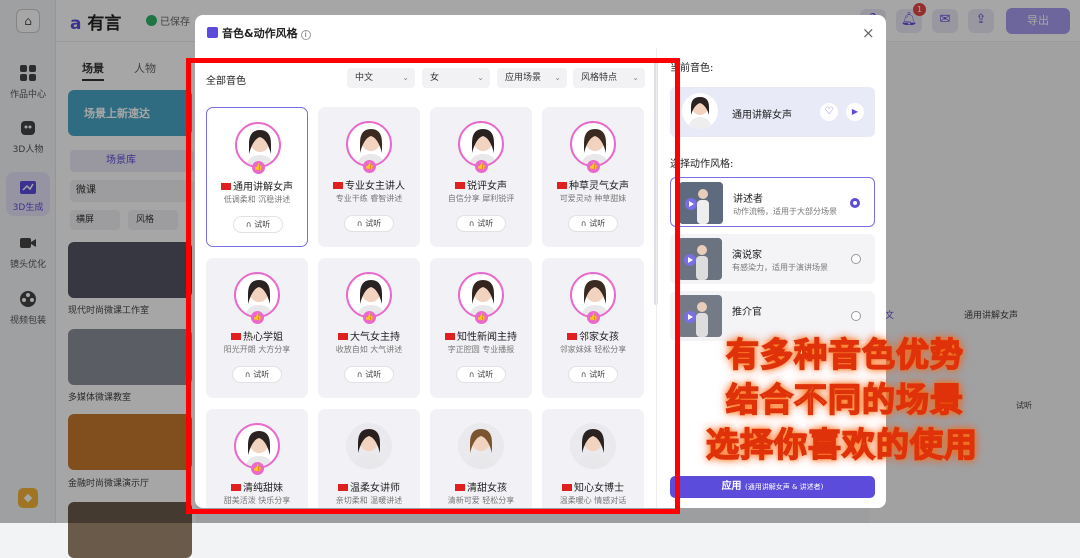  What do you see at coordinates (731, 486) in the screenshot?
I see `apply-label: 应用` at bounding box center [731, 486].